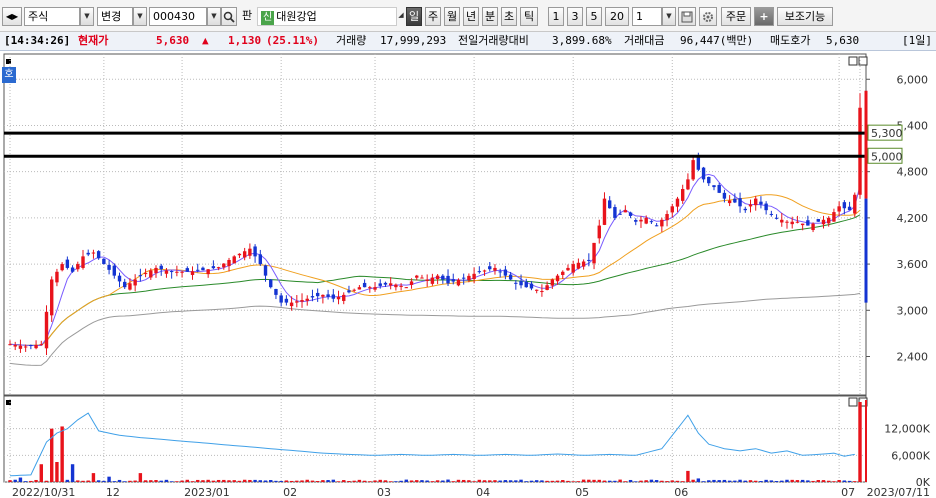 Image resolution: width=936 pixels, height=498 pixels. What do you see at coordinates (140, 16) in the screenshot?
I see `change-dropdown-icon: ▼` at bounding box center [140, 16].